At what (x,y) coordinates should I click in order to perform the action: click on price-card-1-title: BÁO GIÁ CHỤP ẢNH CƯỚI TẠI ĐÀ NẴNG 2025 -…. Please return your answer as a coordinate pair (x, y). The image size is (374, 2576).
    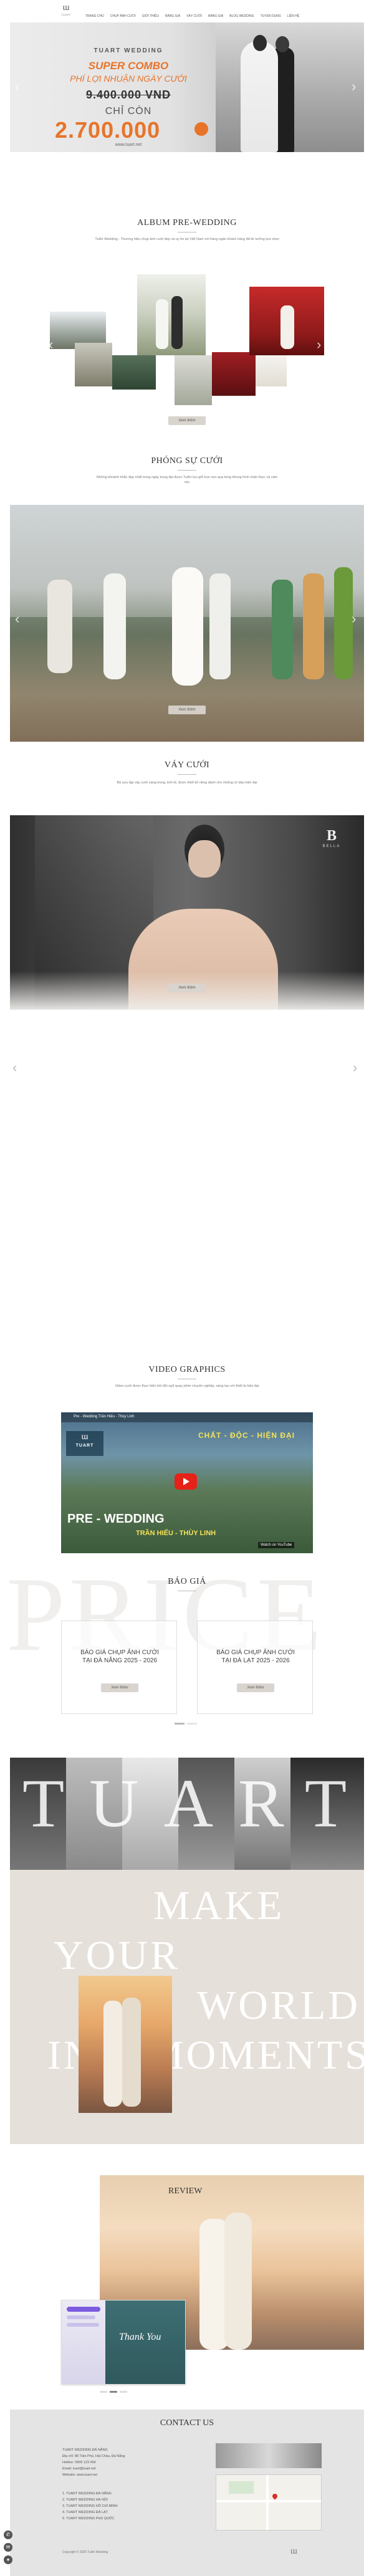
    Looking at the image, I should click on (119, 1657).